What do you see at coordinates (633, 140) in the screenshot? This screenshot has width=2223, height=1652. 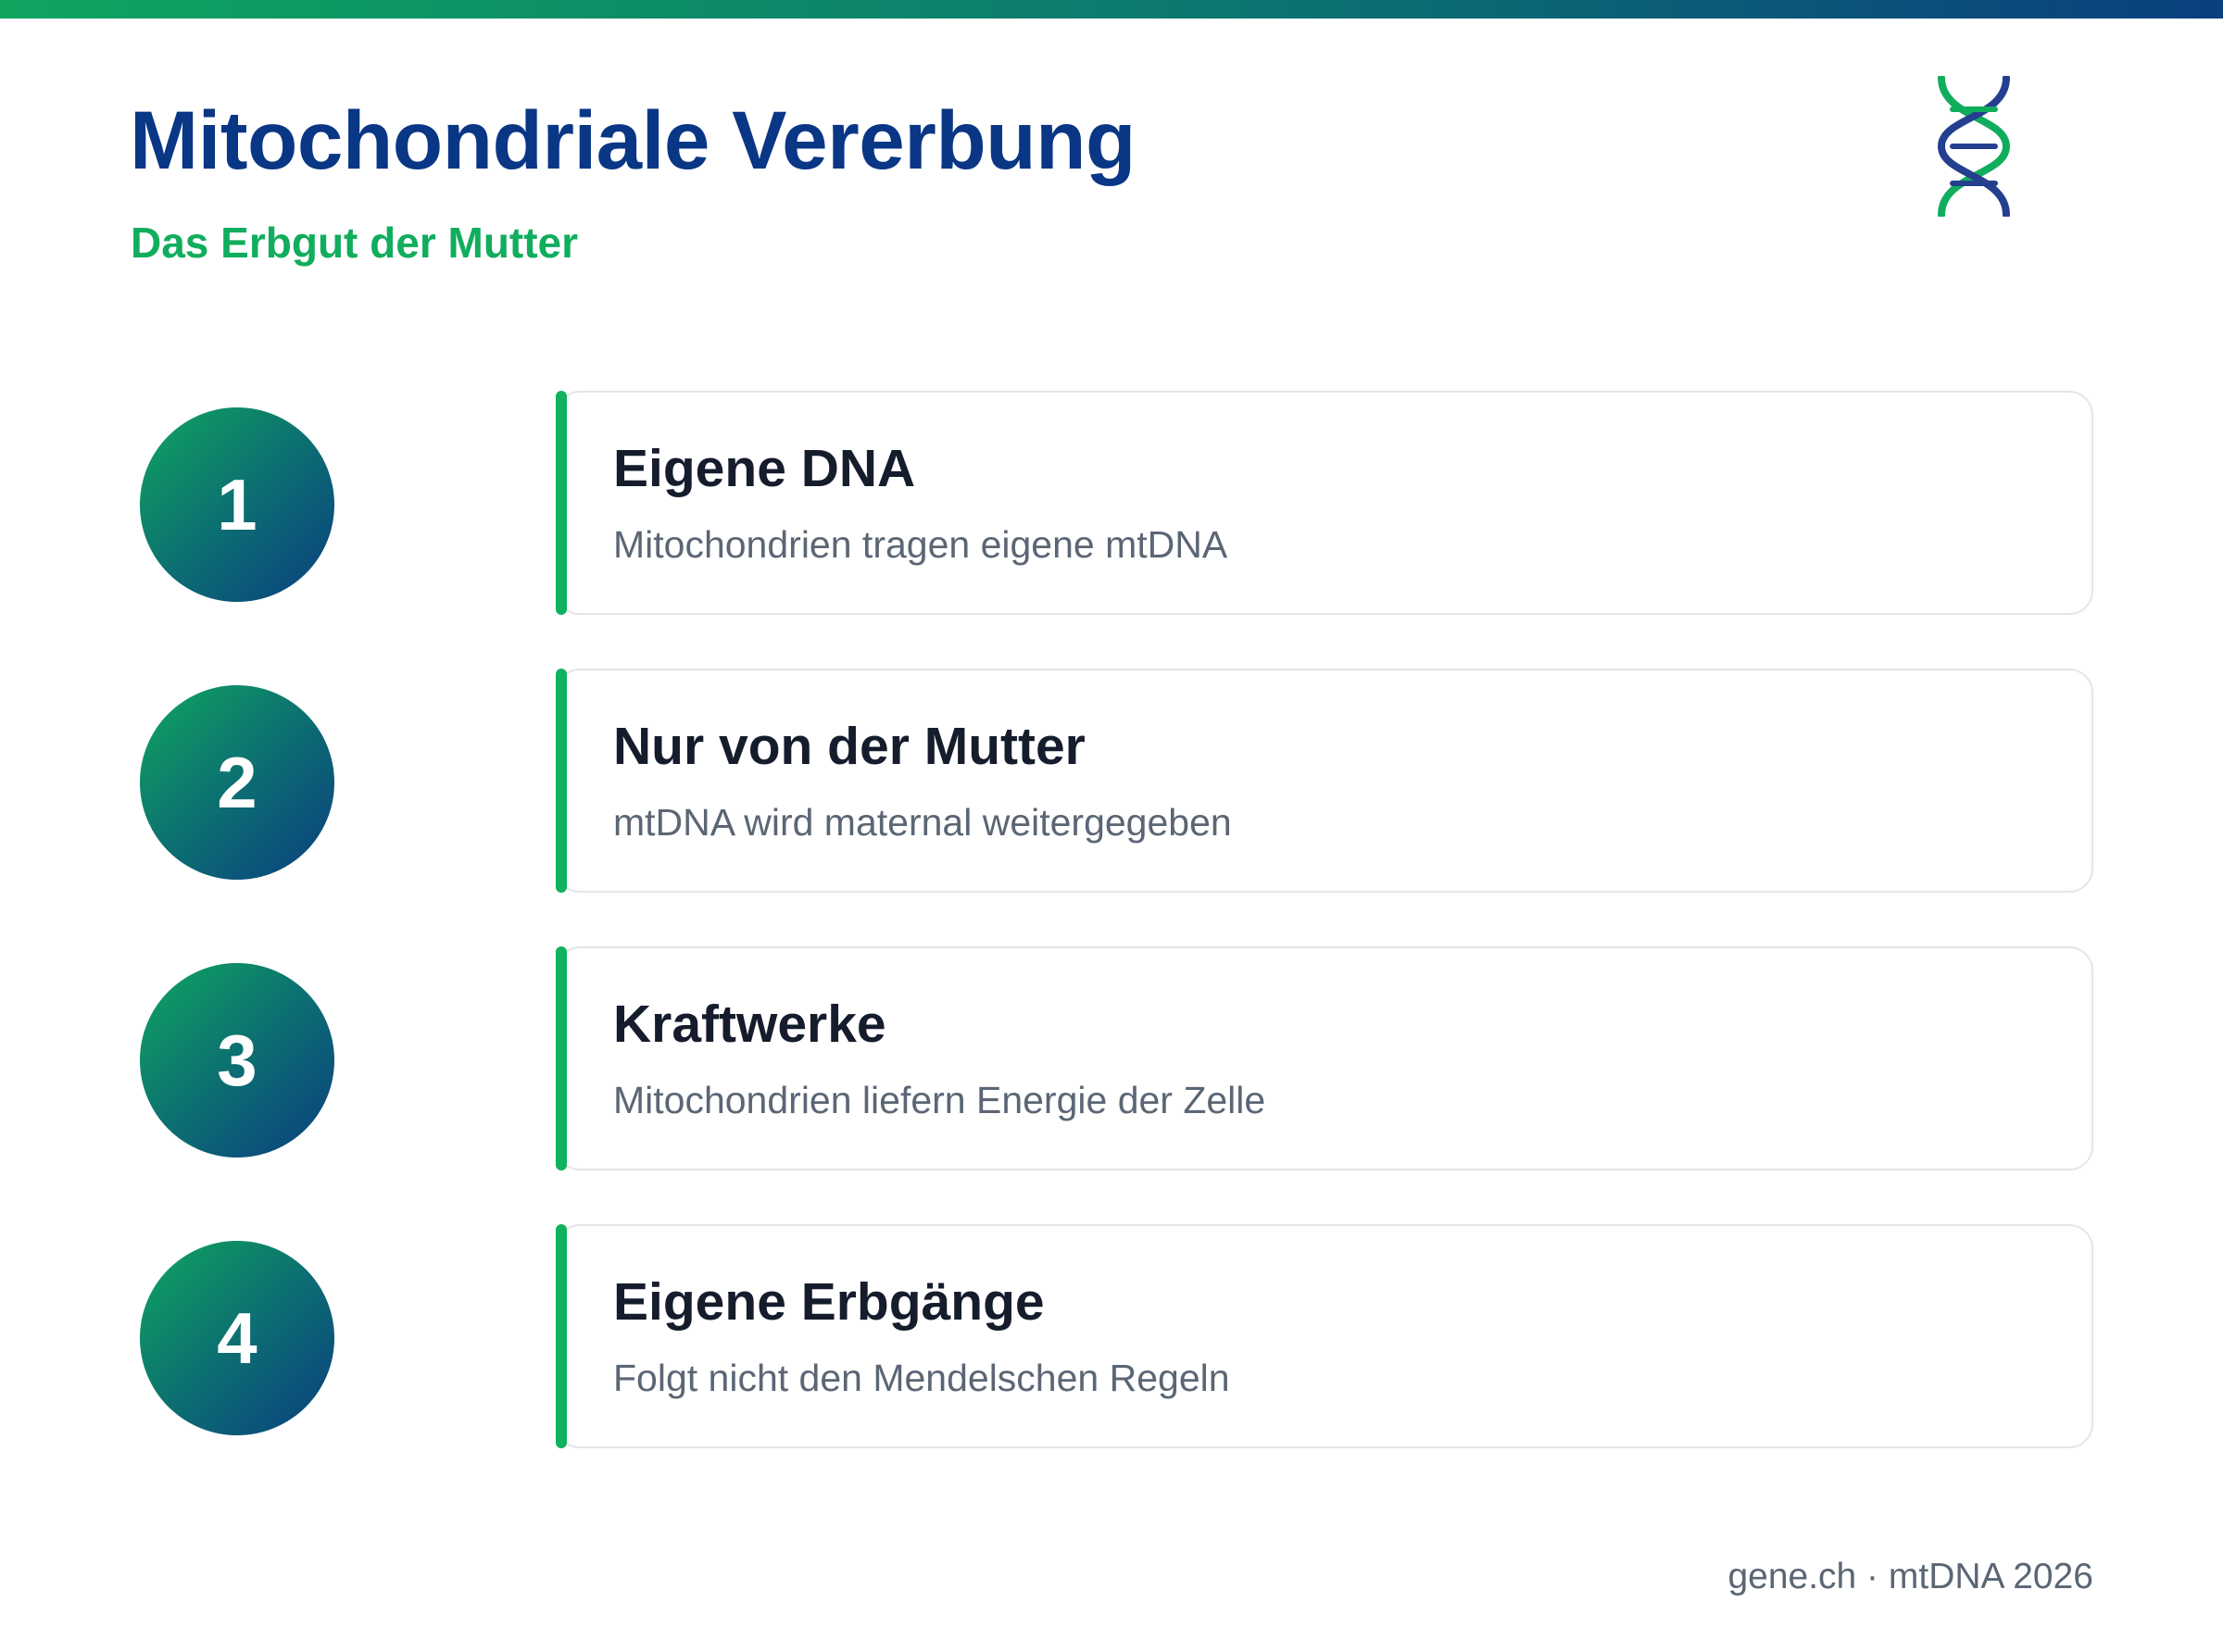 I see `page-title: Mitochondriale Vererbung` at bounding box center [633, 140].